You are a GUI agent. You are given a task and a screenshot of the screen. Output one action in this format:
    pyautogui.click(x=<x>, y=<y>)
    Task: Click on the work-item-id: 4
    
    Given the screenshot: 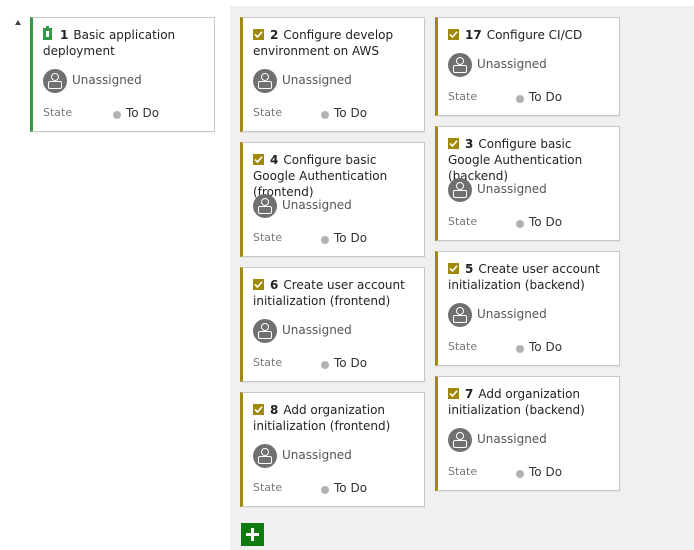 What is the action you would take?
    pyautogui.click(x=274, y=160)
    